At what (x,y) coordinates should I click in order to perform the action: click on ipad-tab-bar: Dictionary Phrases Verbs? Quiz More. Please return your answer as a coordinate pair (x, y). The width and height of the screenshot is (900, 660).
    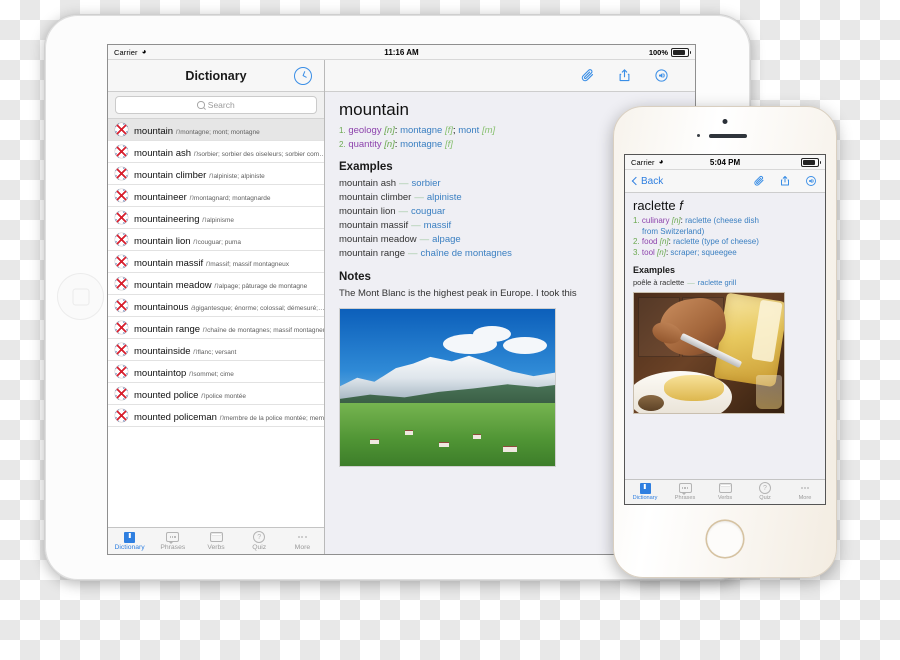
    Looking at the image, I should click on (216, 540).